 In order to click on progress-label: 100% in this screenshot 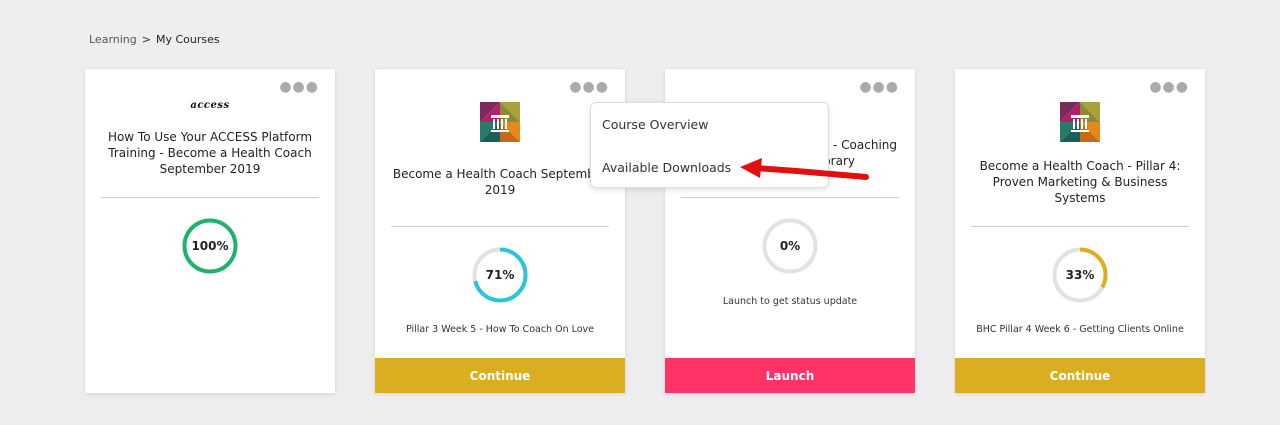, I will do `click(210, 246)`.